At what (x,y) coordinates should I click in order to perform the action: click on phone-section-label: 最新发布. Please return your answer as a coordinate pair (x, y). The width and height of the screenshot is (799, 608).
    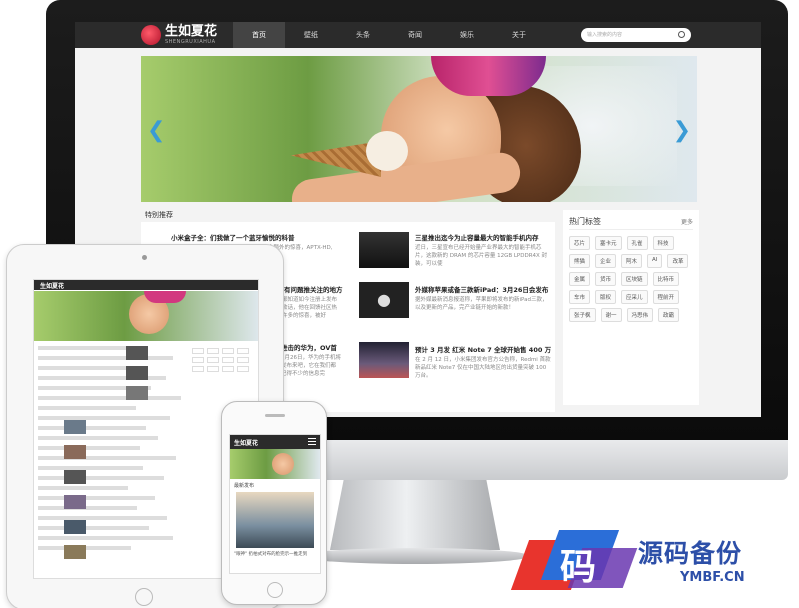
    Looking at the image, I should click on (244, 486).